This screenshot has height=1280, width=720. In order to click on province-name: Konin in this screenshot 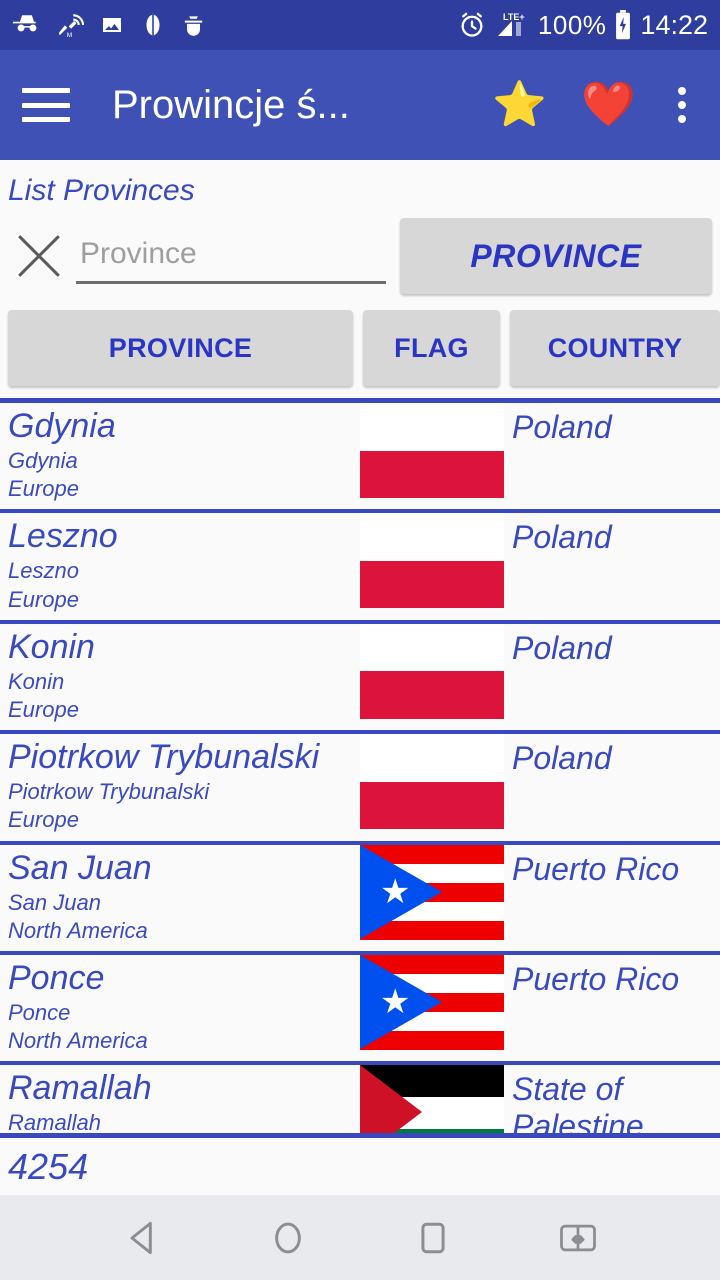, I will do `click(51, 646)`.